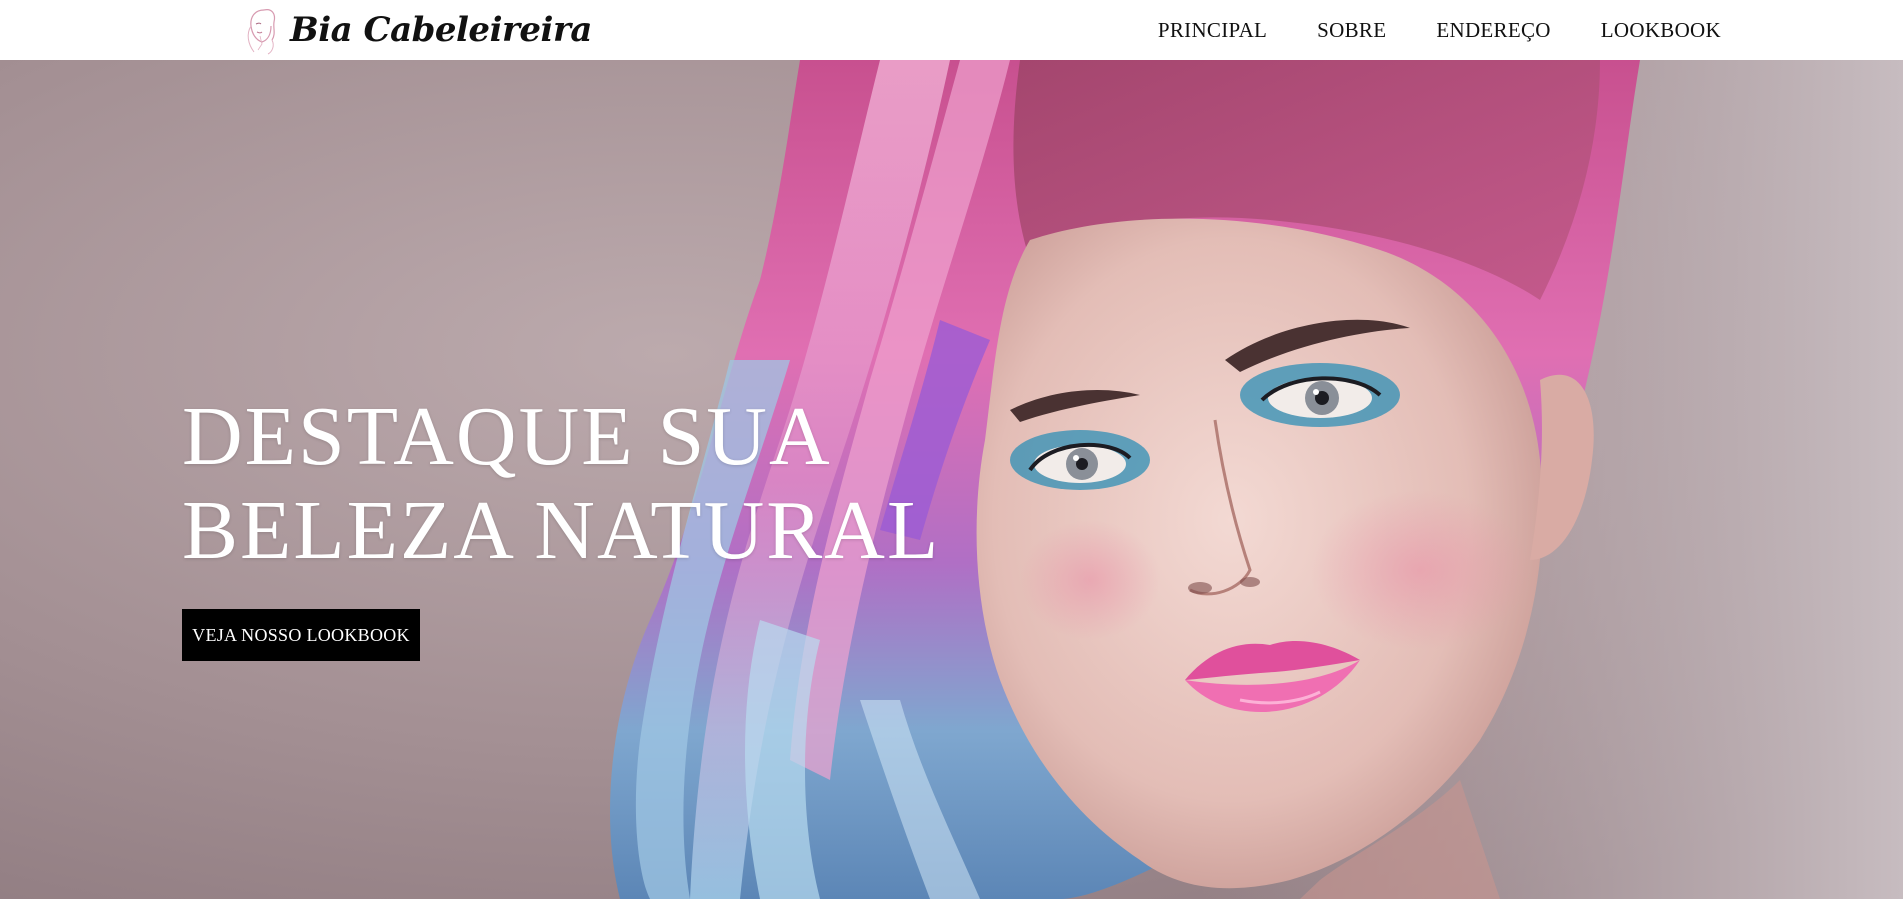  Describe the element at coordinates (561, 530) in the screenshot. I see `hero-title-line-2: BELEZA NATURAL` at that location.